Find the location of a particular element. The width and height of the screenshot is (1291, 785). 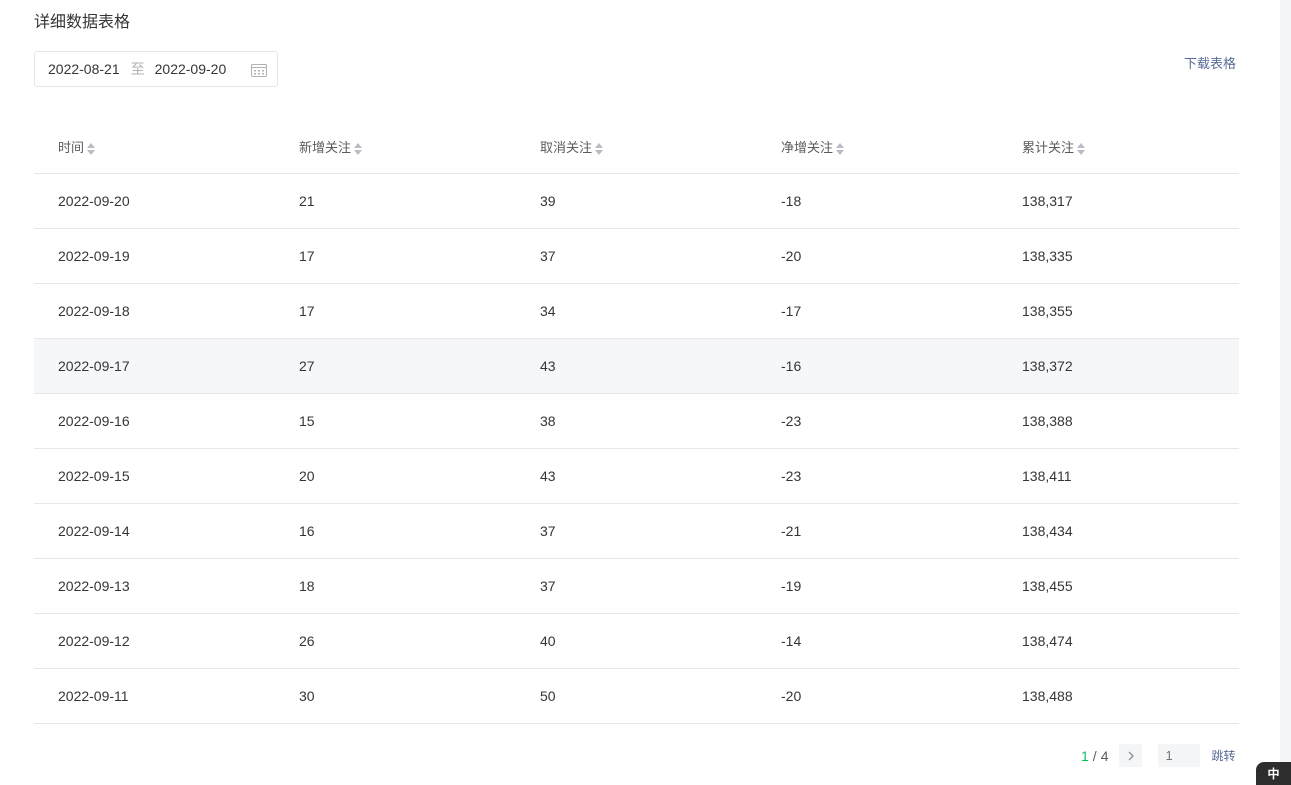

cell-new: 18 is located at coordinates (395, 586).